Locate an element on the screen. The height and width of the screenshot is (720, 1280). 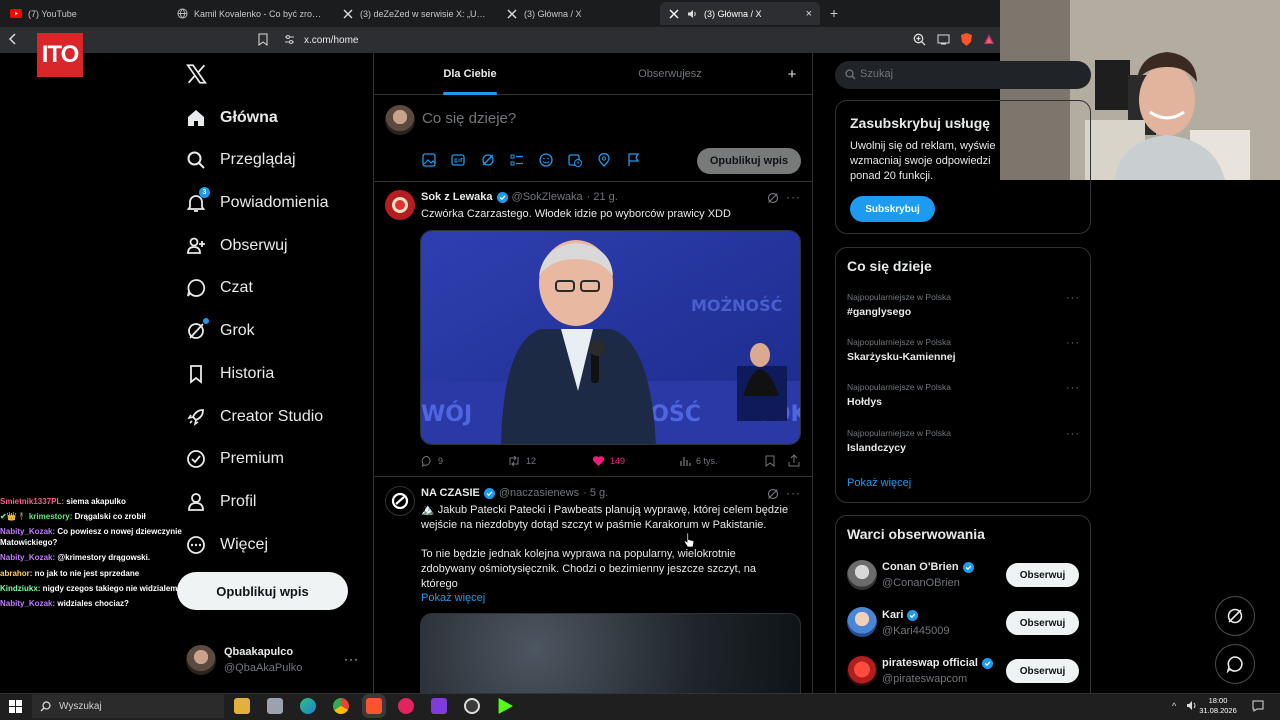
views-action: 6 tys. is located at coordinates (698, 461).